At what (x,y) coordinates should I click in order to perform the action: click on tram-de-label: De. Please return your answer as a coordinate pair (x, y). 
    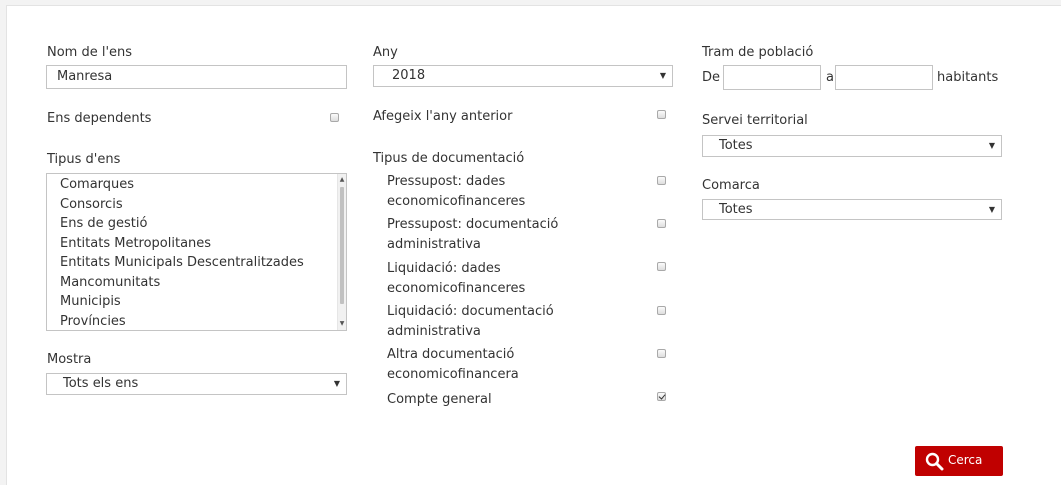
    Looking at the image, I should click on (711, 77).